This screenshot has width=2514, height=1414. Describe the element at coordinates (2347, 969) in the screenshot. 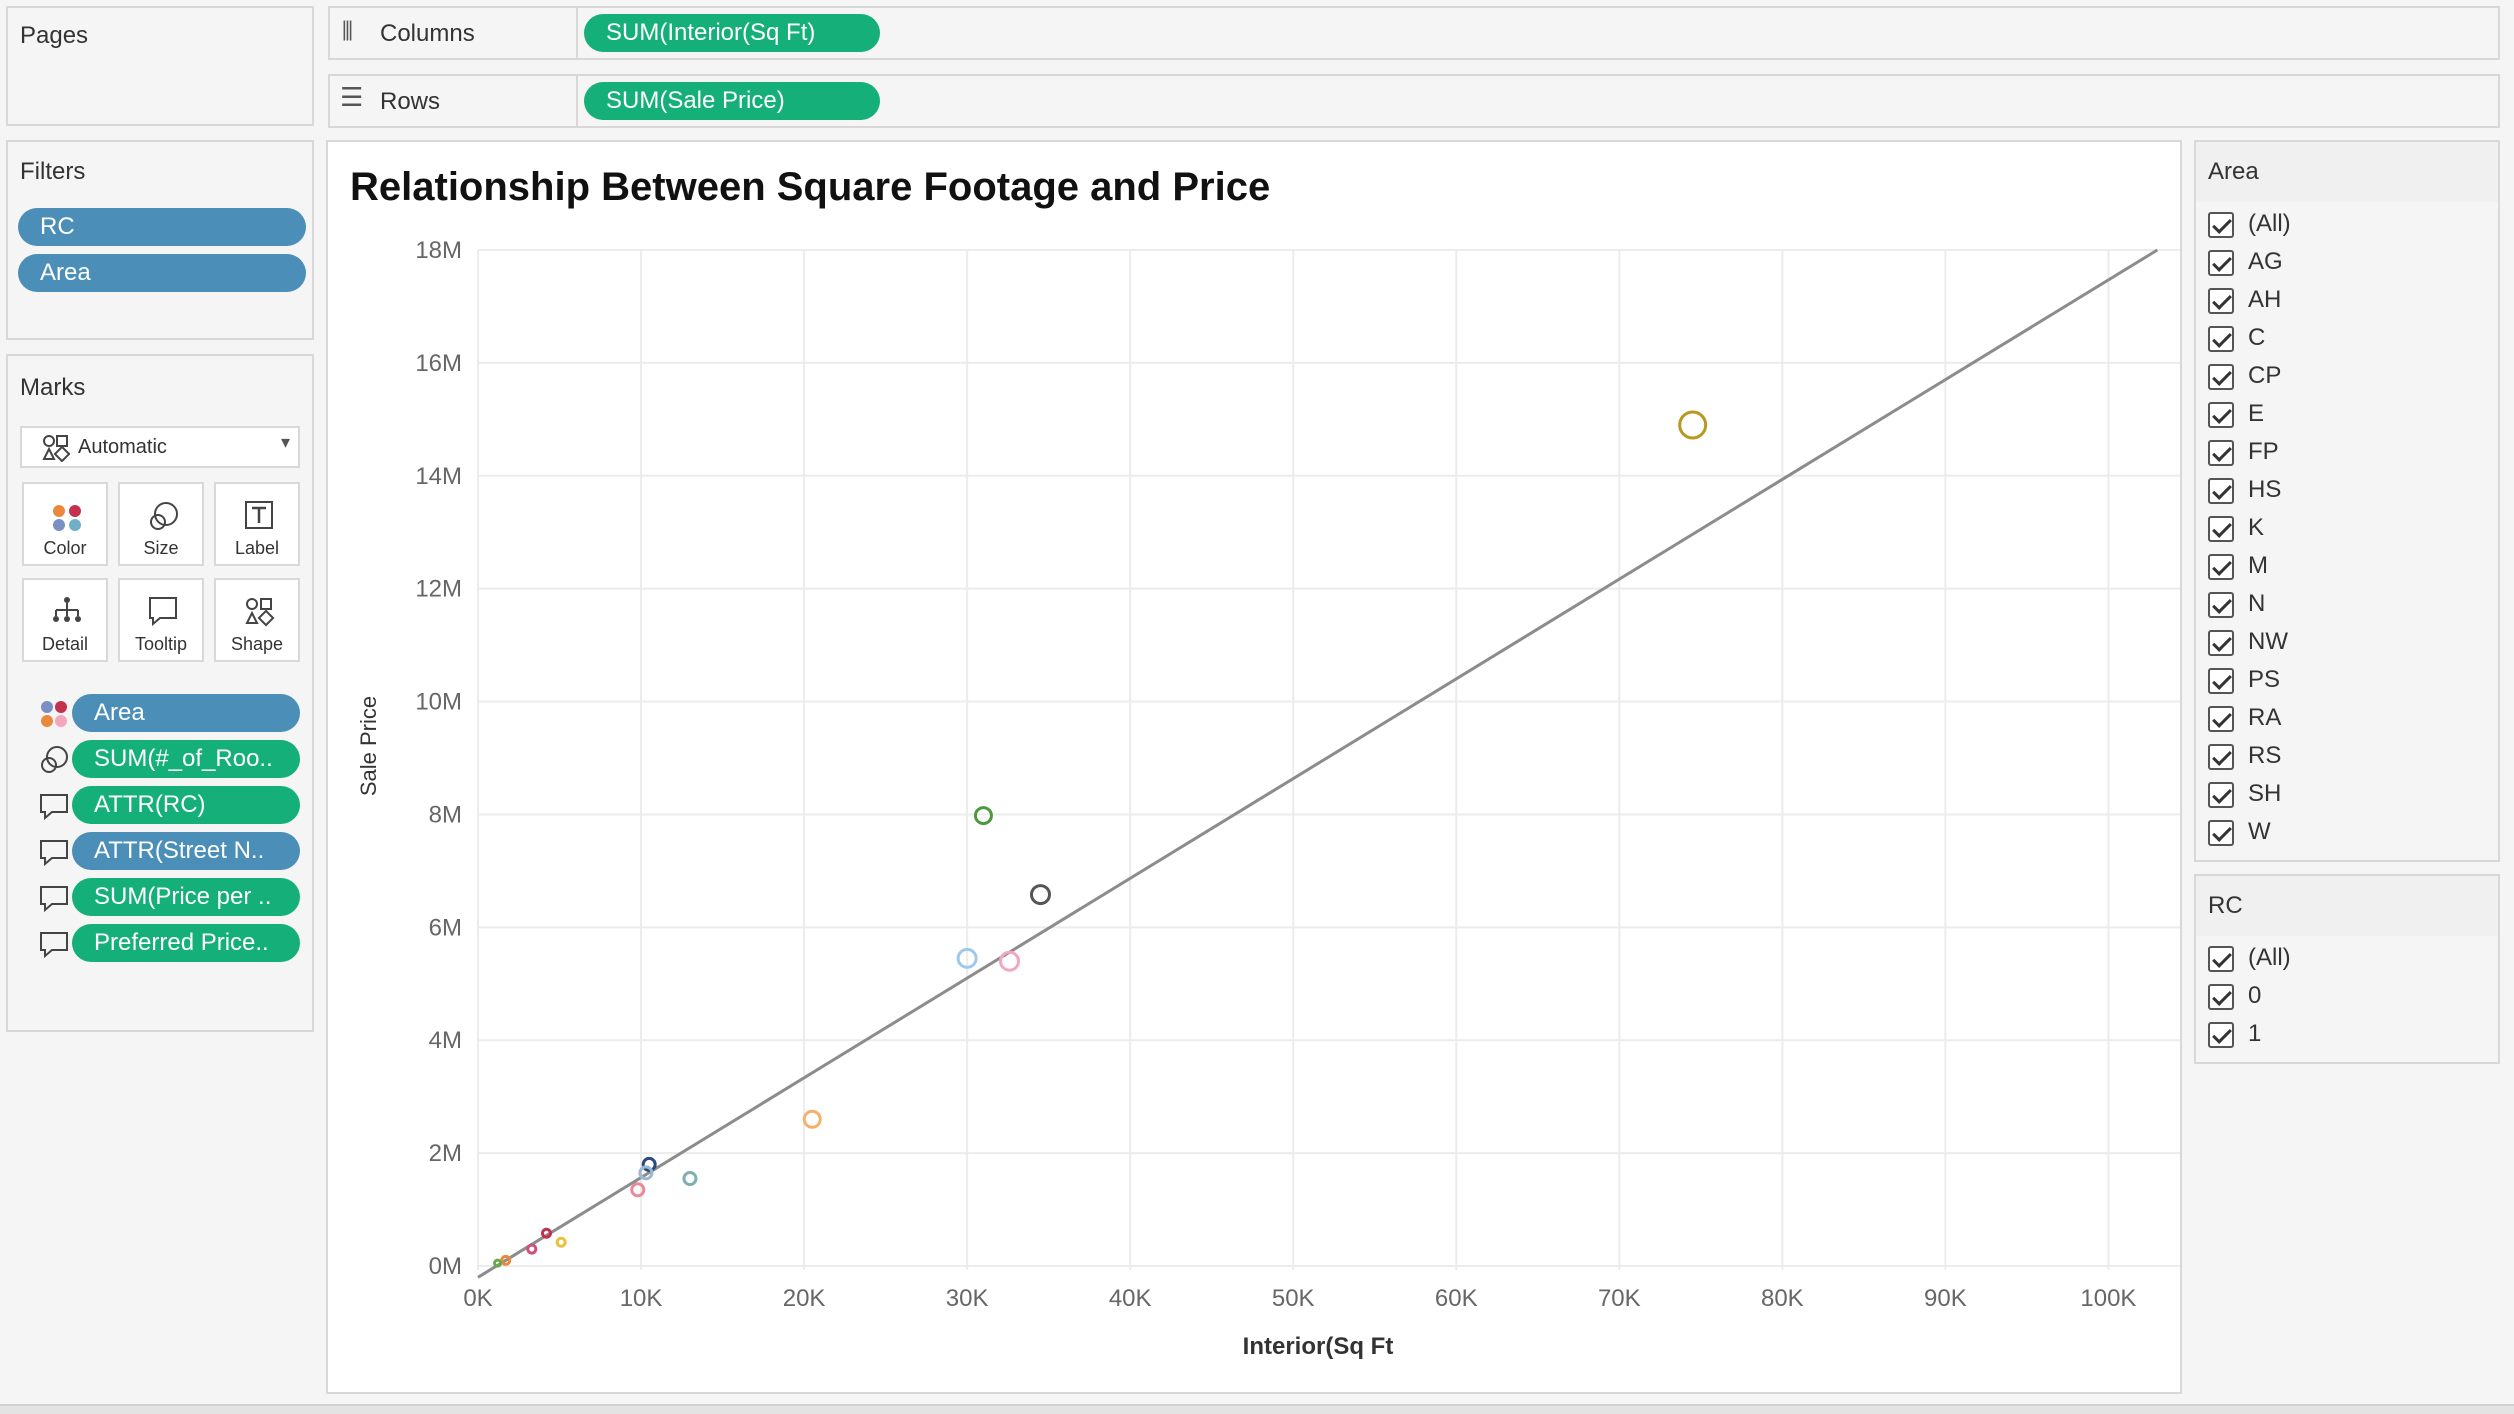

I see `rc-filter-card: RC` at that location.